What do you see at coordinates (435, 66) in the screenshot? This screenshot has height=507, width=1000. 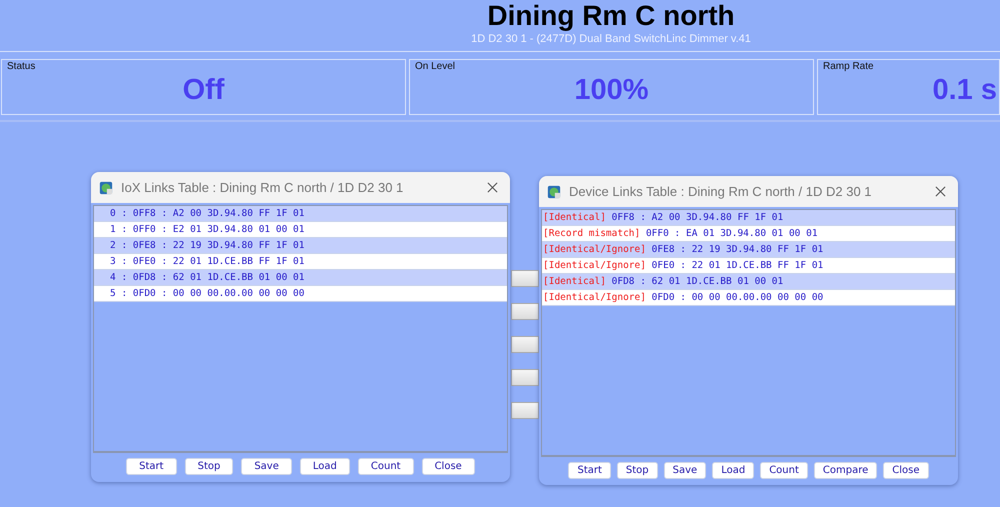 I see `panel-label: On Level` at bounding box center [435, 66].